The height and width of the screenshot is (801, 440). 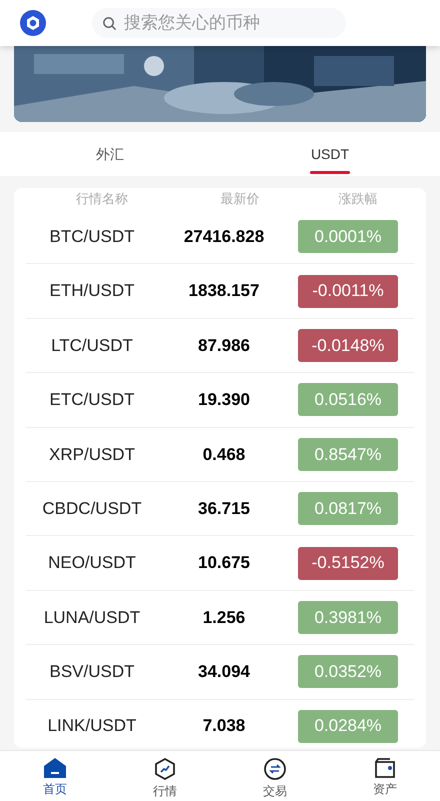 What do you see at coordinates (224, 726) in the screenshot?
I see `price: 7.038` at bounding box center [224, 726].